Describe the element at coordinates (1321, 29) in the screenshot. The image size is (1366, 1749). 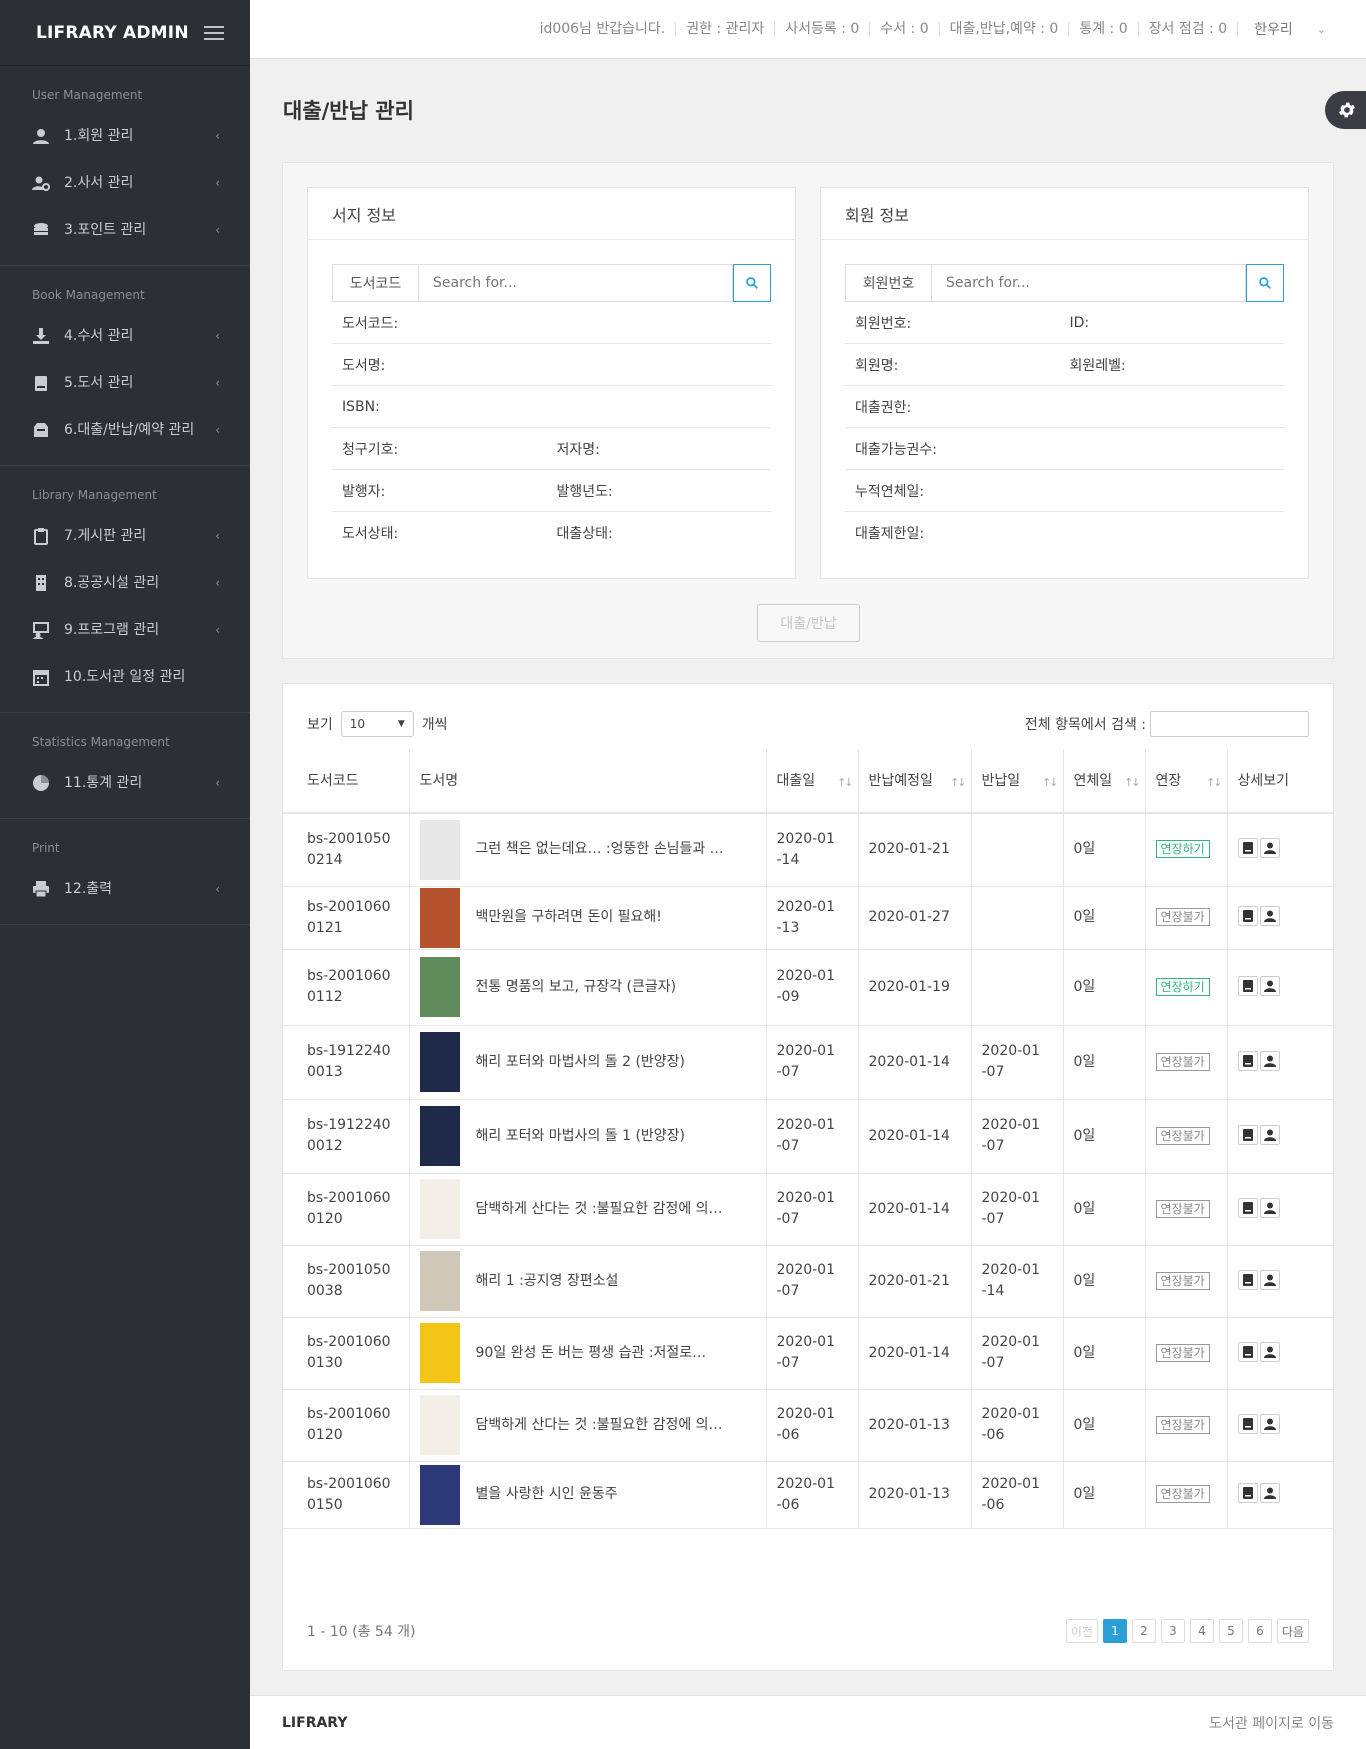
I see `chevron-down-icon: ⌄` at that location.